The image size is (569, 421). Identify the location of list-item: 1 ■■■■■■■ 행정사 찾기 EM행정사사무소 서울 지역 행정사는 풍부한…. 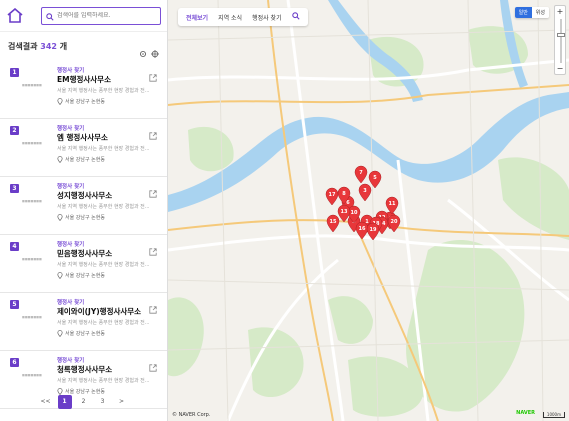
(83, 90).